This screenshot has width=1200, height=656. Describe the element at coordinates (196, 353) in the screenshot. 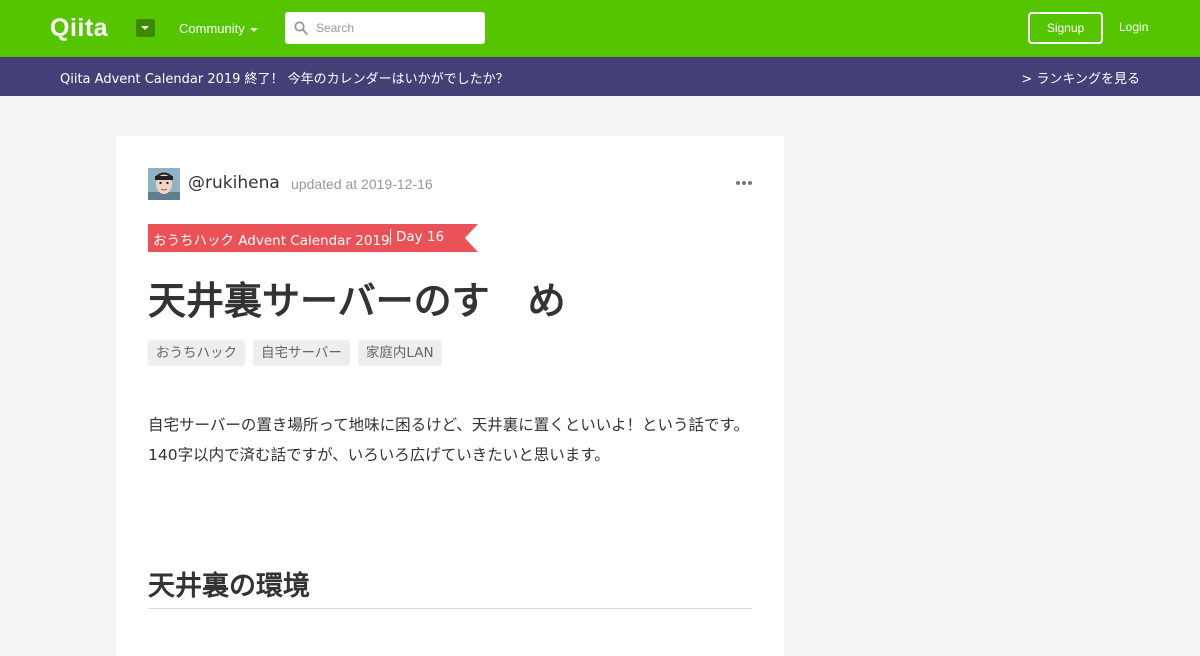

I see `tag-ouchi-hack: おうちハック` at that location.